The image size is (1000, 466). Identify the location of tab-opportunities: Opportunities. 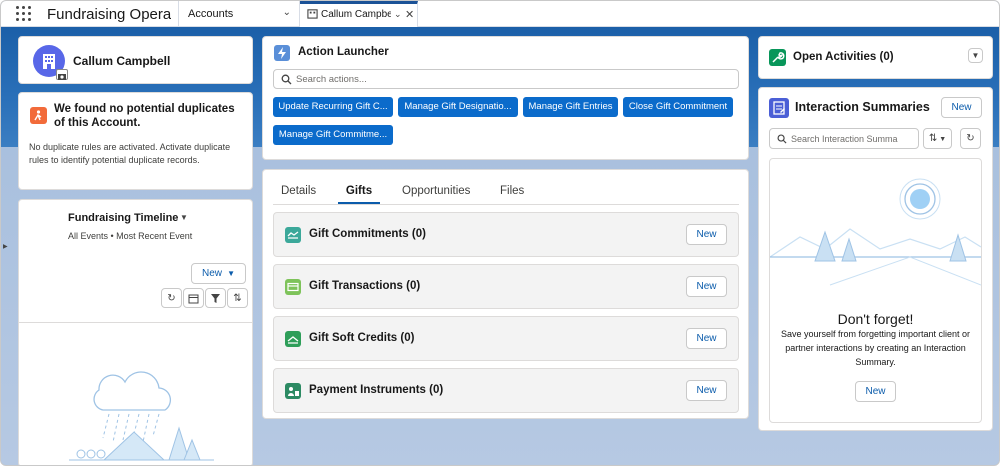
(436, 191).